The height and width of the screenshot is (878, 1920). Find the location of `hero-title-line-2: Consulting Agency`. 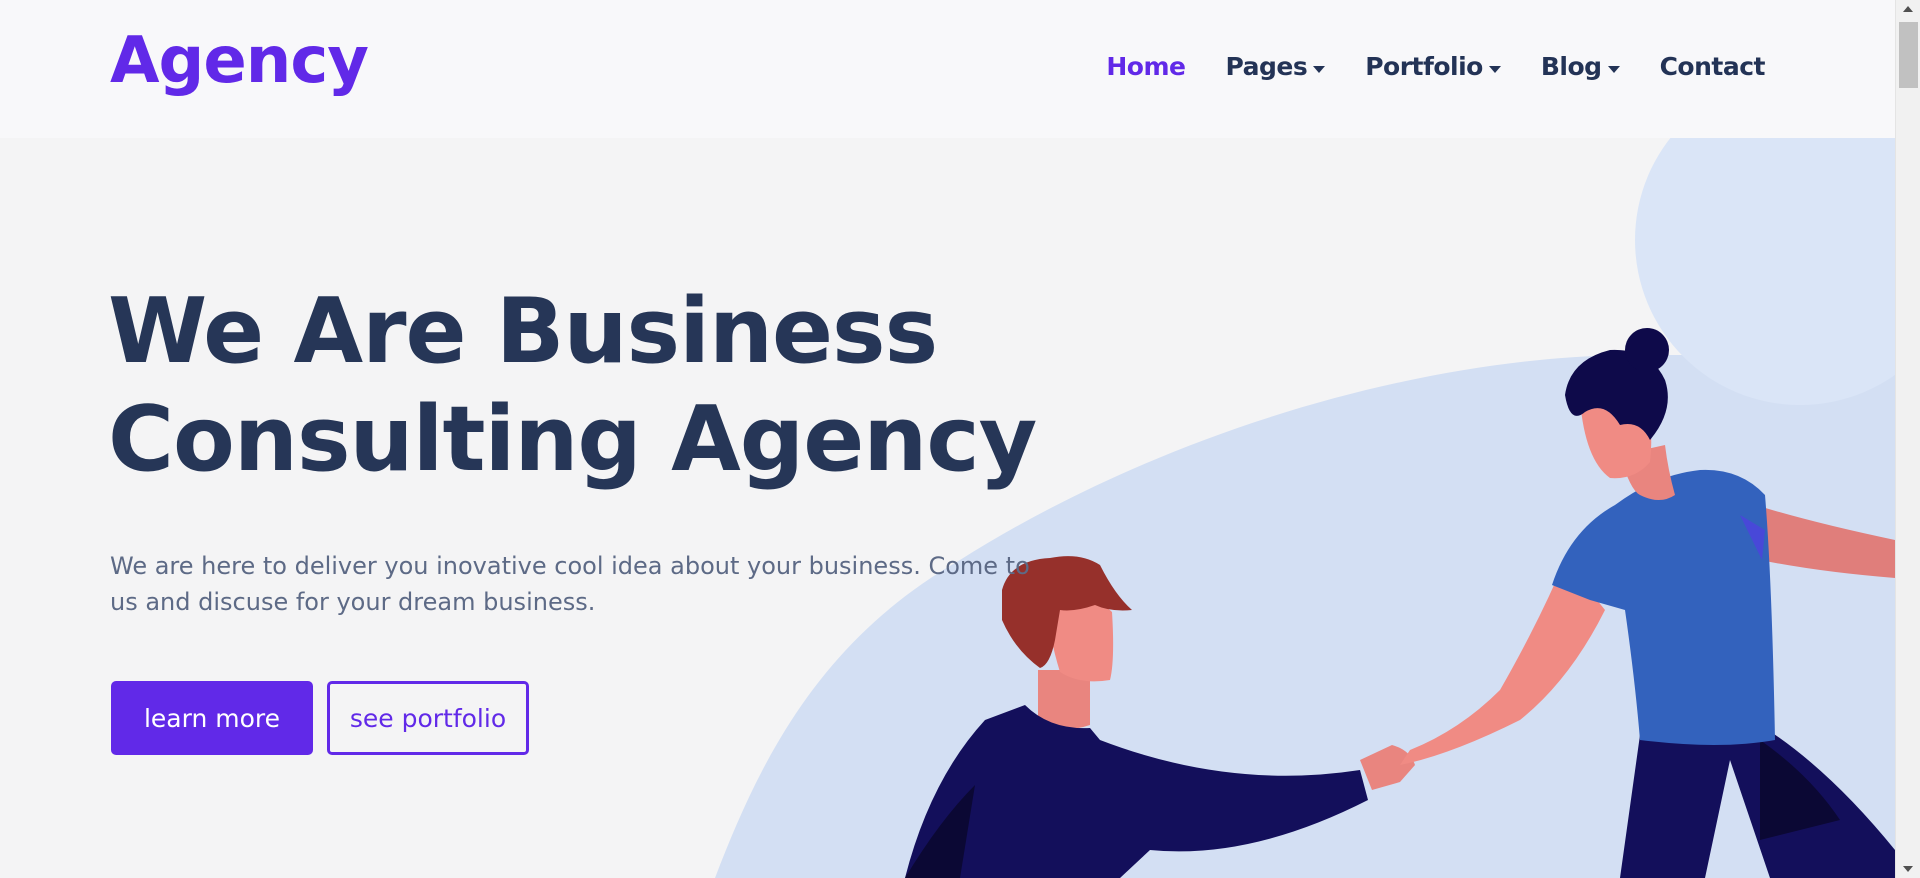

hero-title-line-2: Consulting Agency is located at coordinates (572, 439).